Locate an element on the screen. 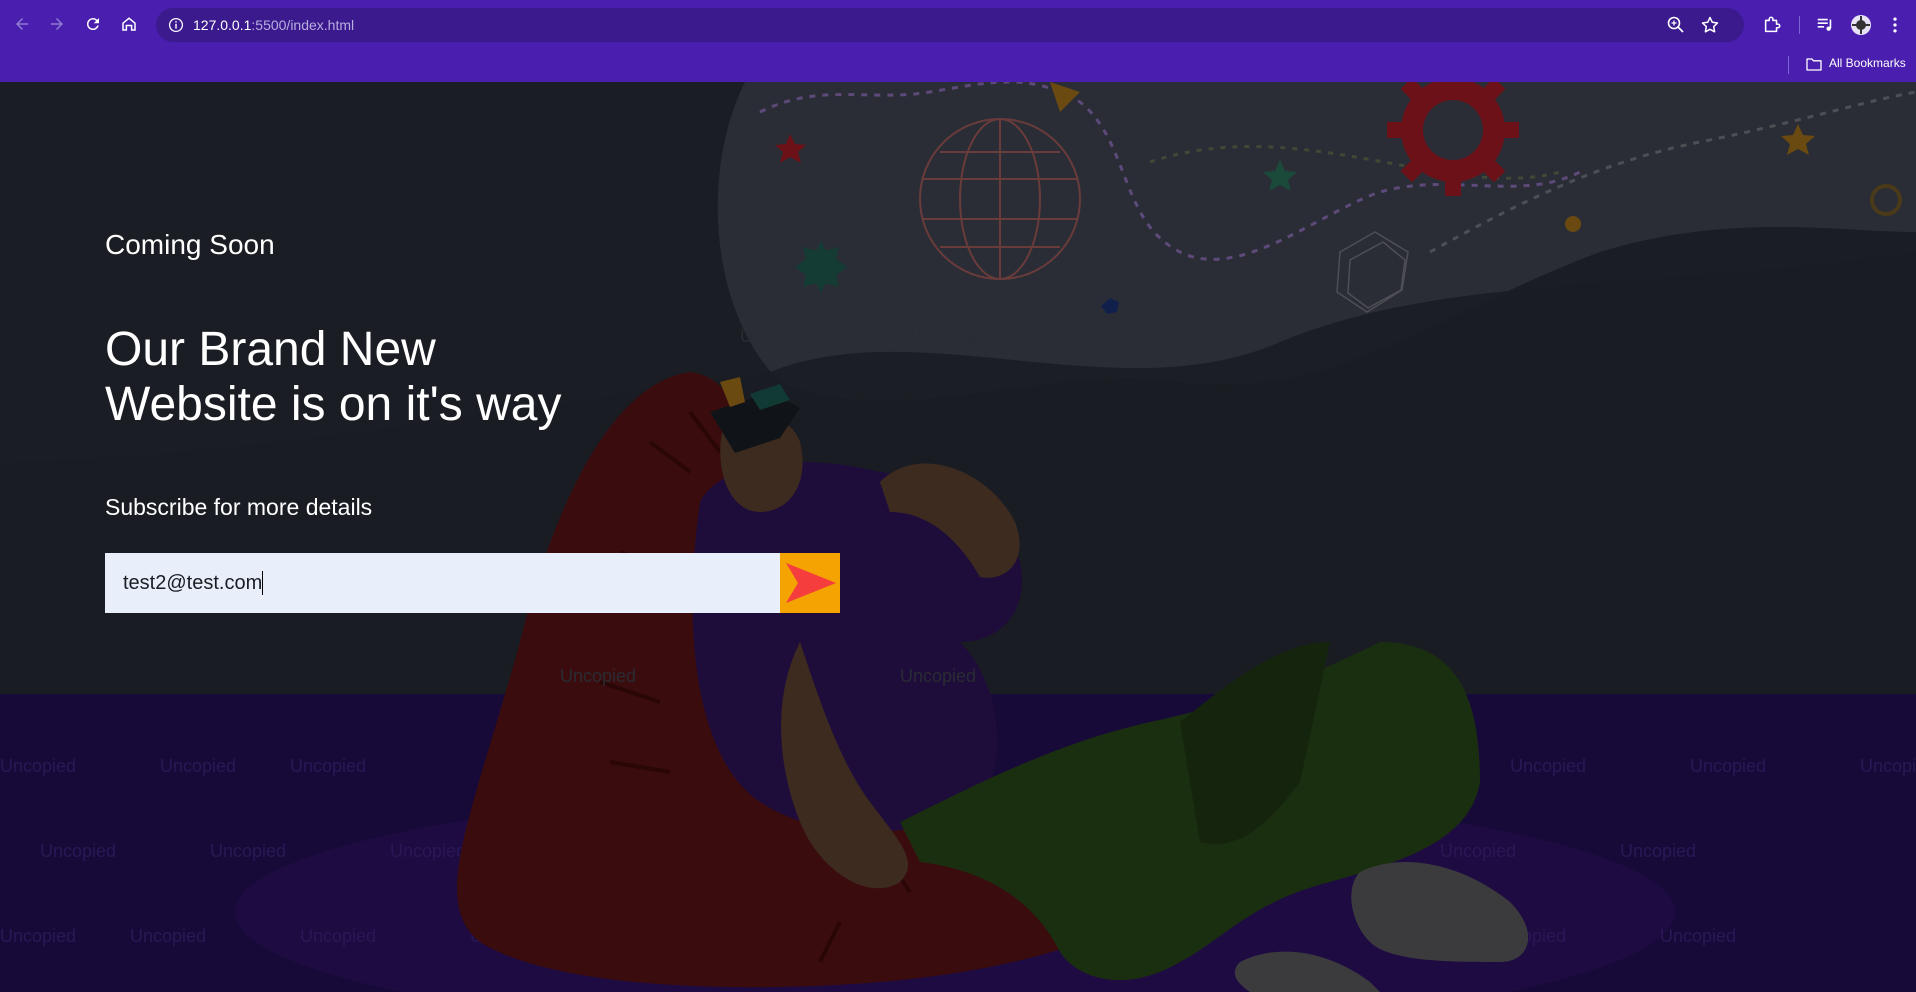  bookmarks-bar: All Bookmarks is located at coordinates (958, 65).